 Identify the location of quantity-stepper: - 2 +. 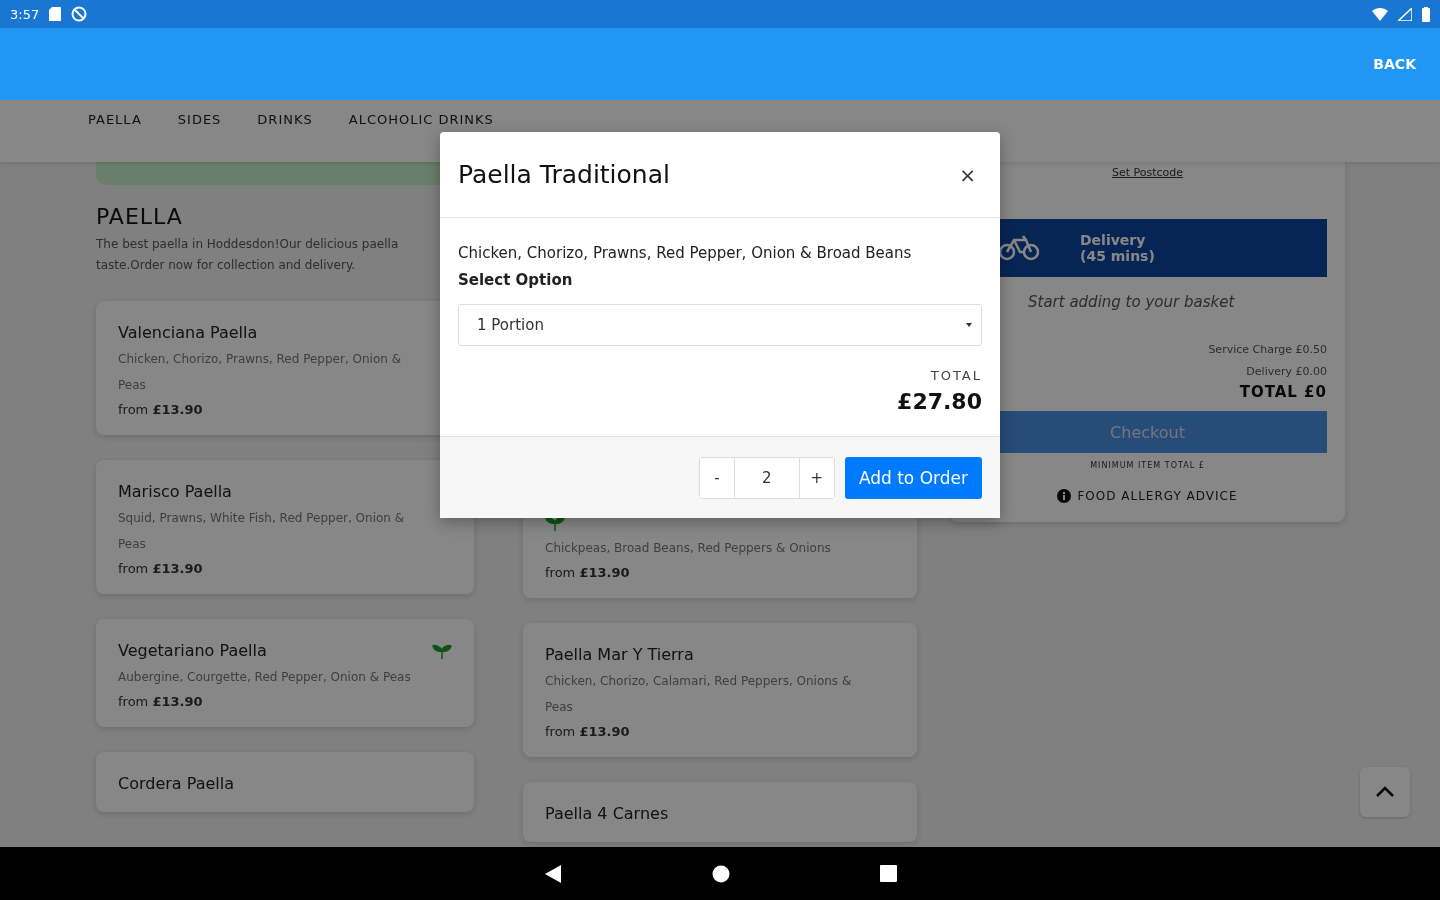
(766, 477).